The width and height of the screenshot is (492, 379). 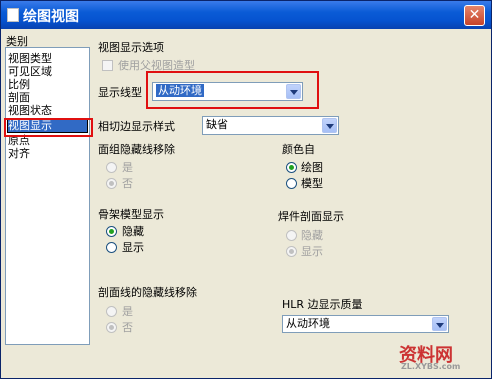 What do you see at coordinates (312, 183) in the screenshot?
I see `color-from-model-label: 模型` at bounding box center [312, 183].